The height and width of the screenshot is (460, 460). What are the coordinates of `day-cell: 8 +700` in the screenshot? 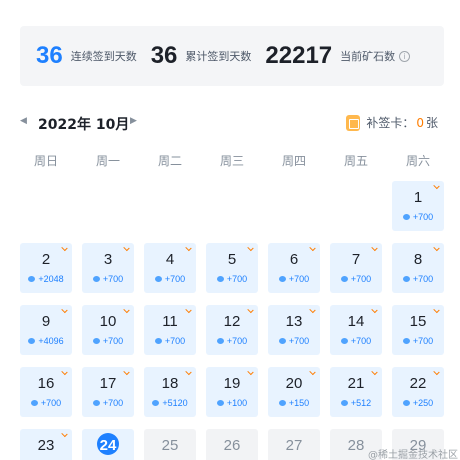 It's located at (418, 268).